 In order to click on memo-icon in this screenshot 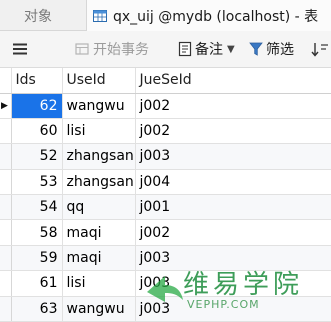, I will do `click(185, 49)`.